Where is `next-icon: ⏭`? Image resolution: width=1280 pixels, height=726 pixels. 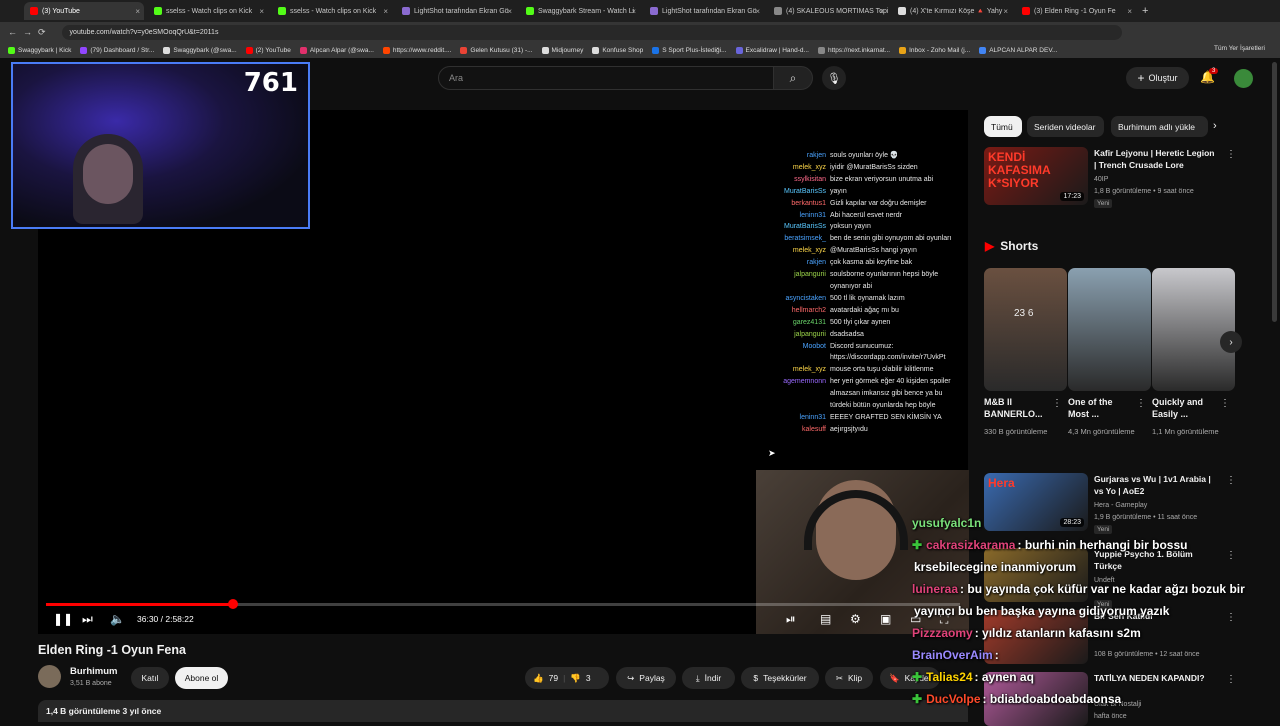 next-icon: ⏭ is located at coordinates (87, 619).